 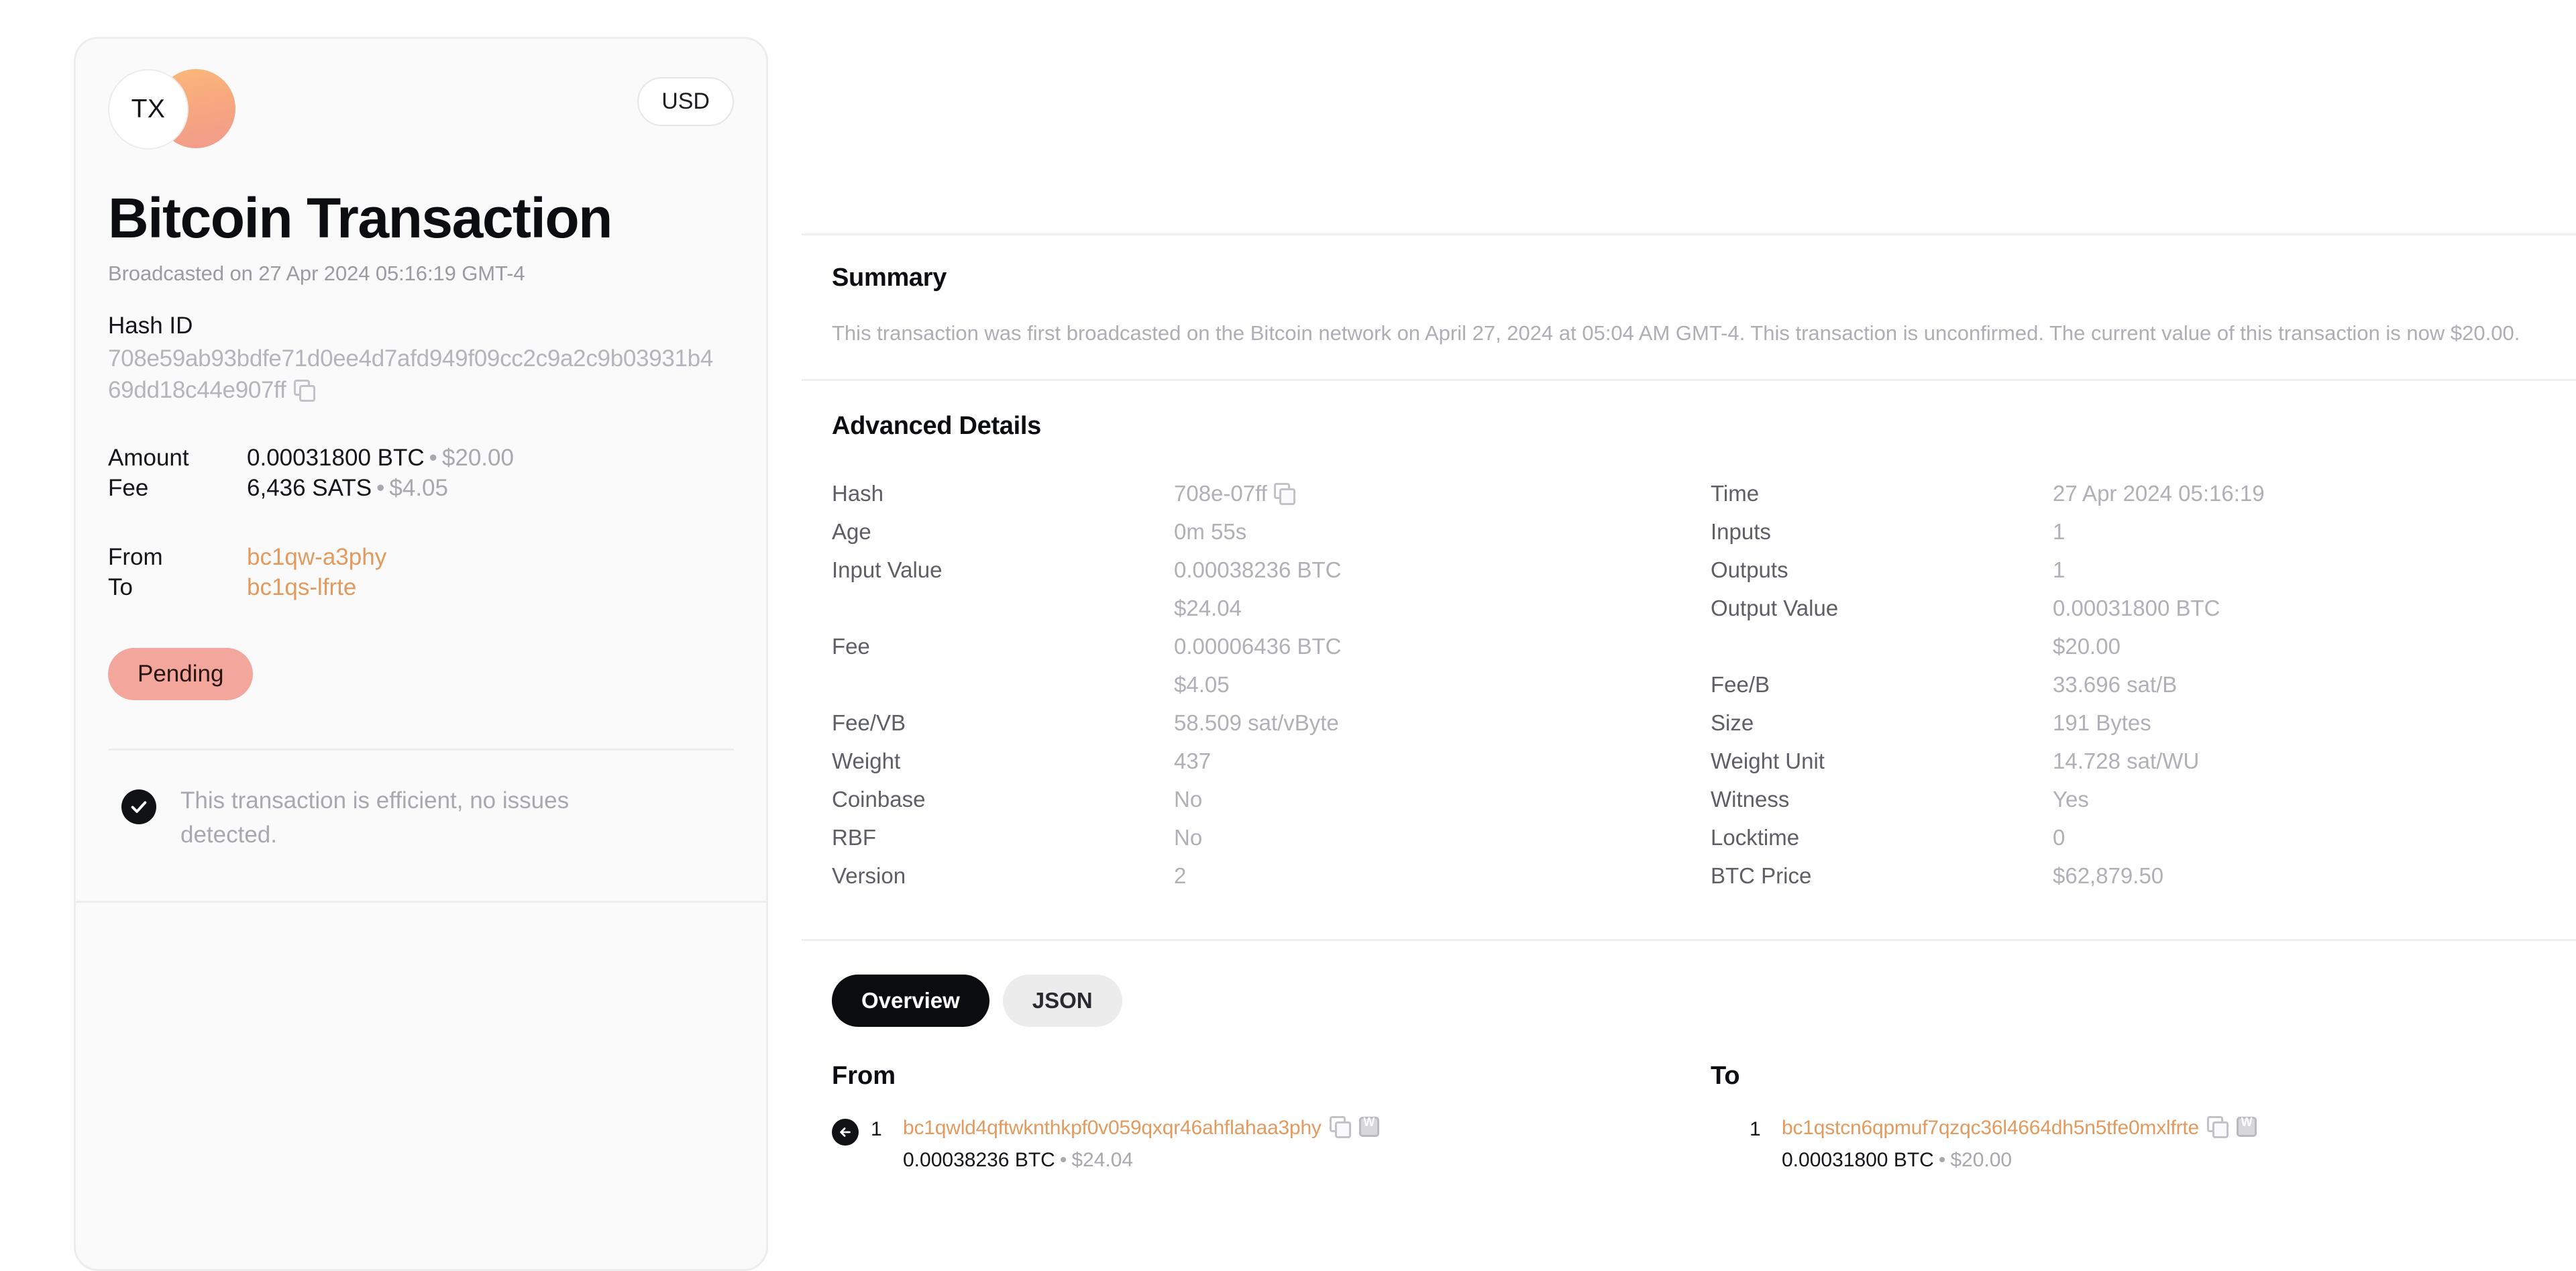 What do you see at coordinates (2143, 806) in the screenshot?
I see `detail-row: Witness Yes` at bounding box center [2143, 806].